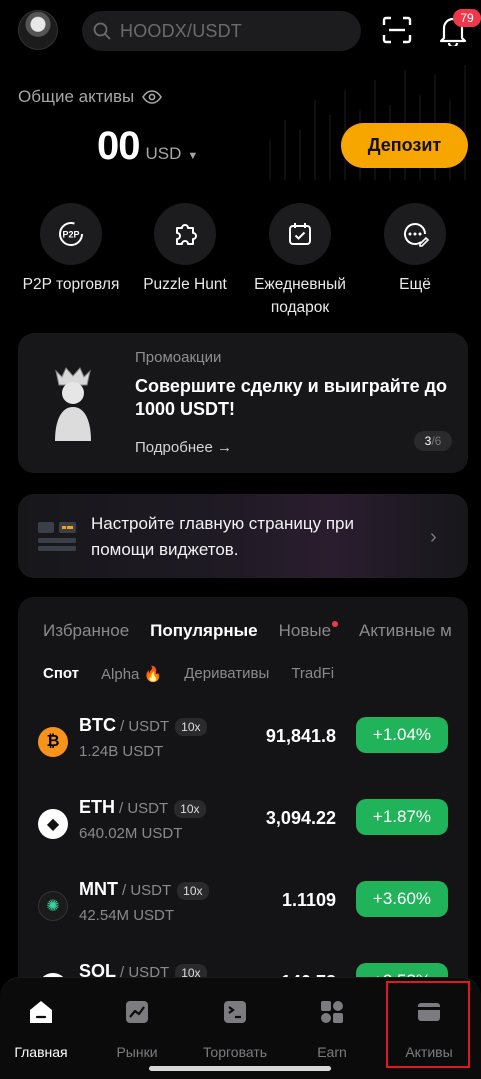 The width and height of the screenshot is (481, 1079). What do you see at coordinates (127, 915) in the screenshot?
I see `volume: 42.54M USDT` at bounding box center [127, 915].